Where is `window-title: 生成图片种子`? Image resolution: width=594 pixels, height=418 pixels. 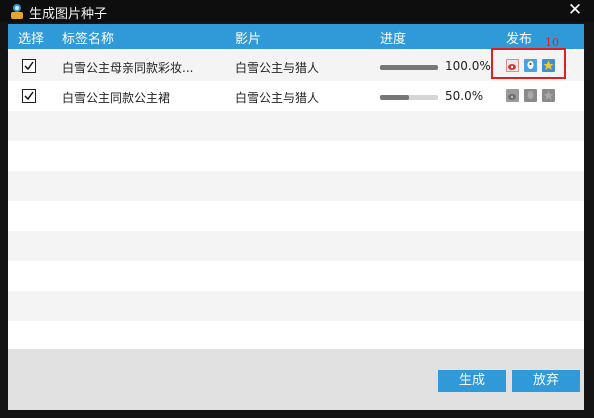
window-title: 生成图片种子 is located at coordinates (68, 14).